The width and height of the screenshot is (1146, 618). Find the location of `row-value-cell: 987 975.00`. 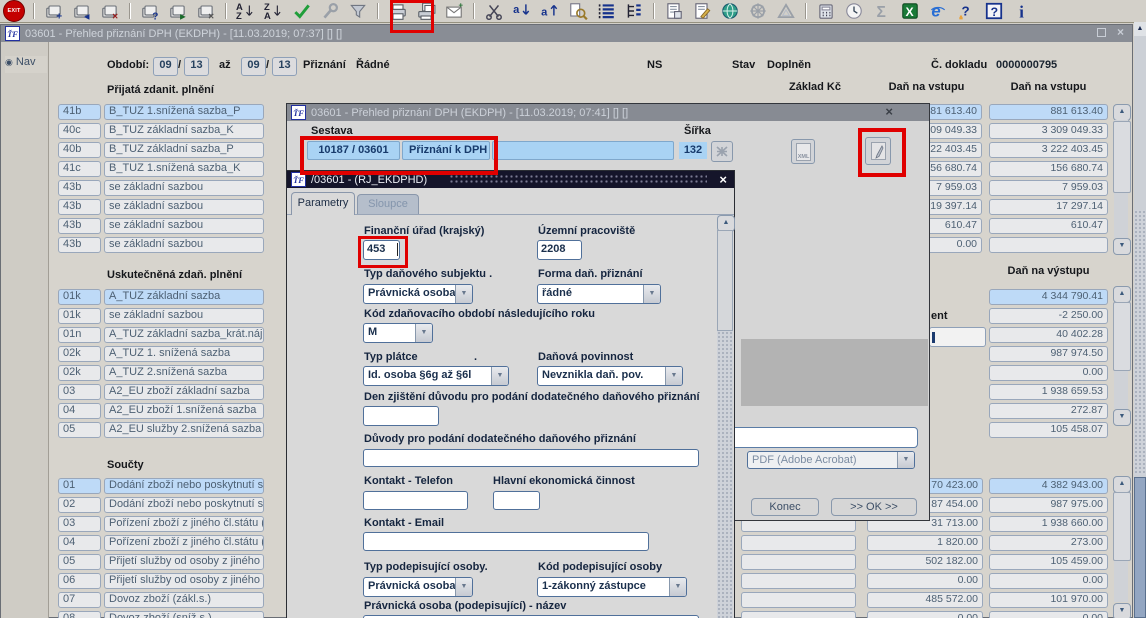

row-value-cell: 987 975.00 is located at coordinates (1048, 505).